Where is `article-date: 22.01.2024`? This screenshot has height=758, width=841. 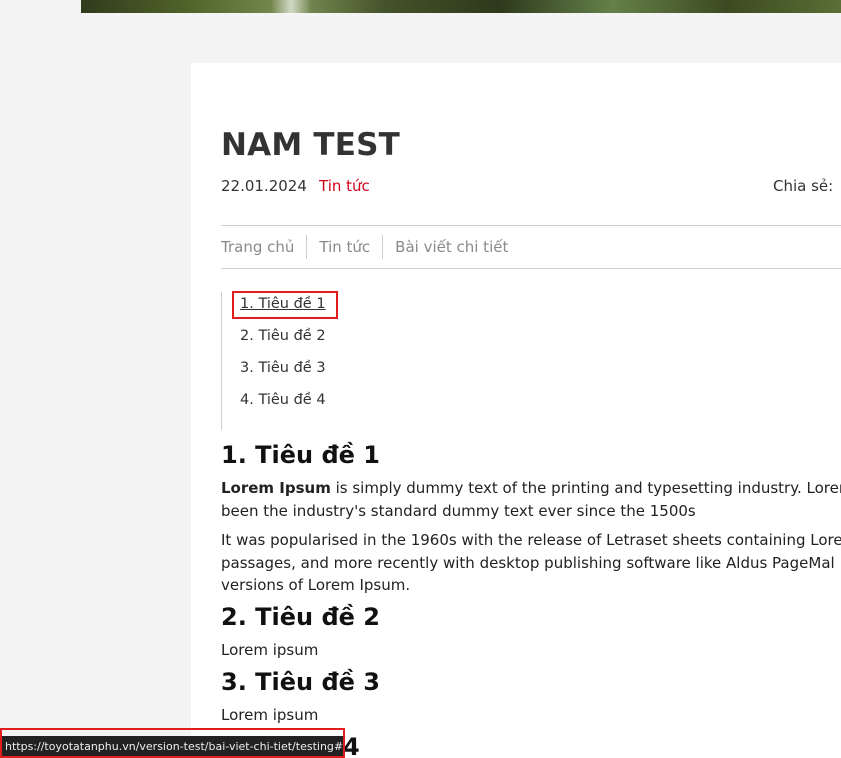
article-date: 22.01.2024 is located at coordinates (264, 186).